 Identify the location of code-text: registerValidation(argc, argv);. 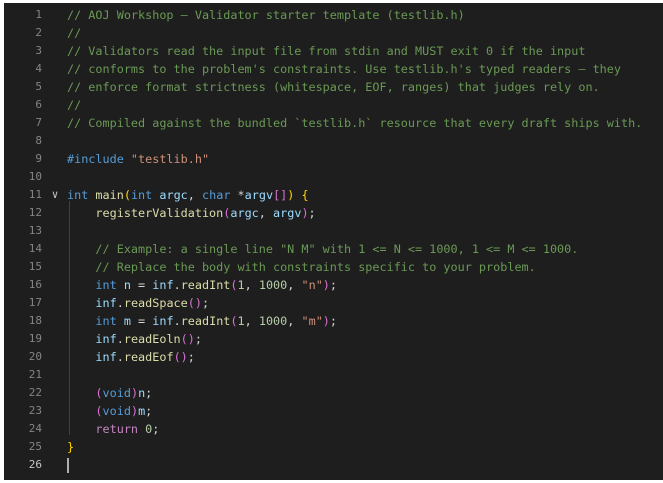
(191, 213).